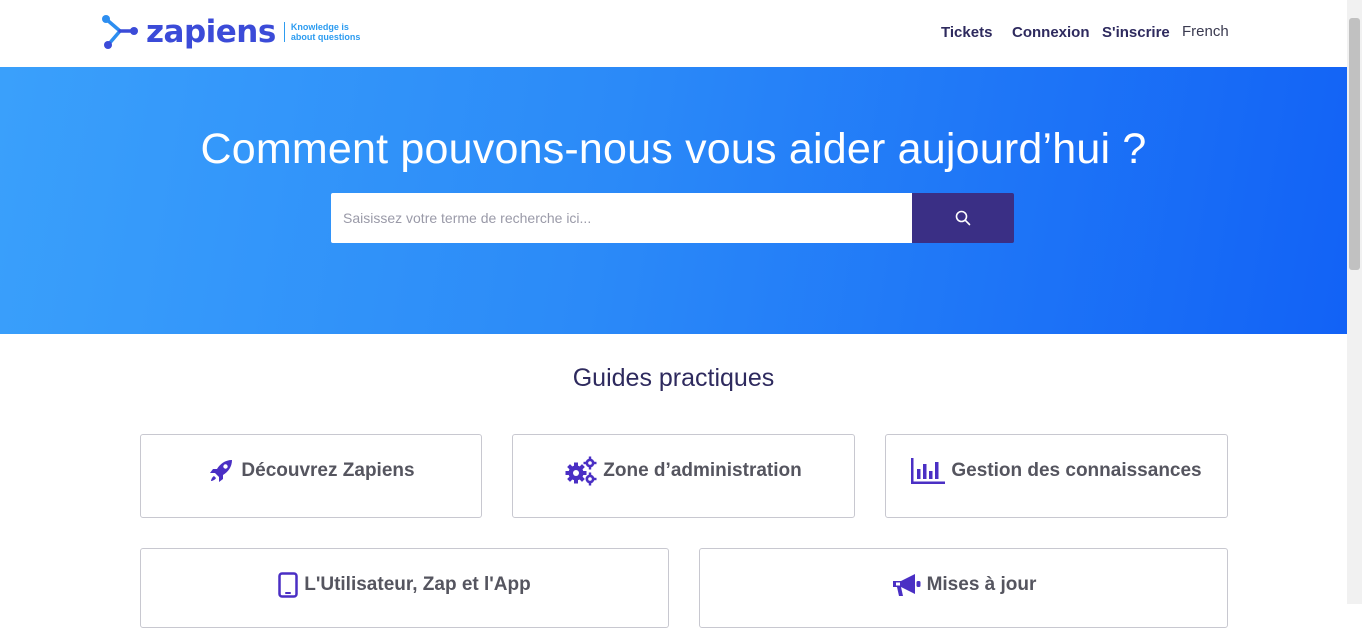 The width and height of the screenshot is (1362, 628). I want to click on zapiens-logo: zapiens Knowledge is about questions, so click(239, 32).